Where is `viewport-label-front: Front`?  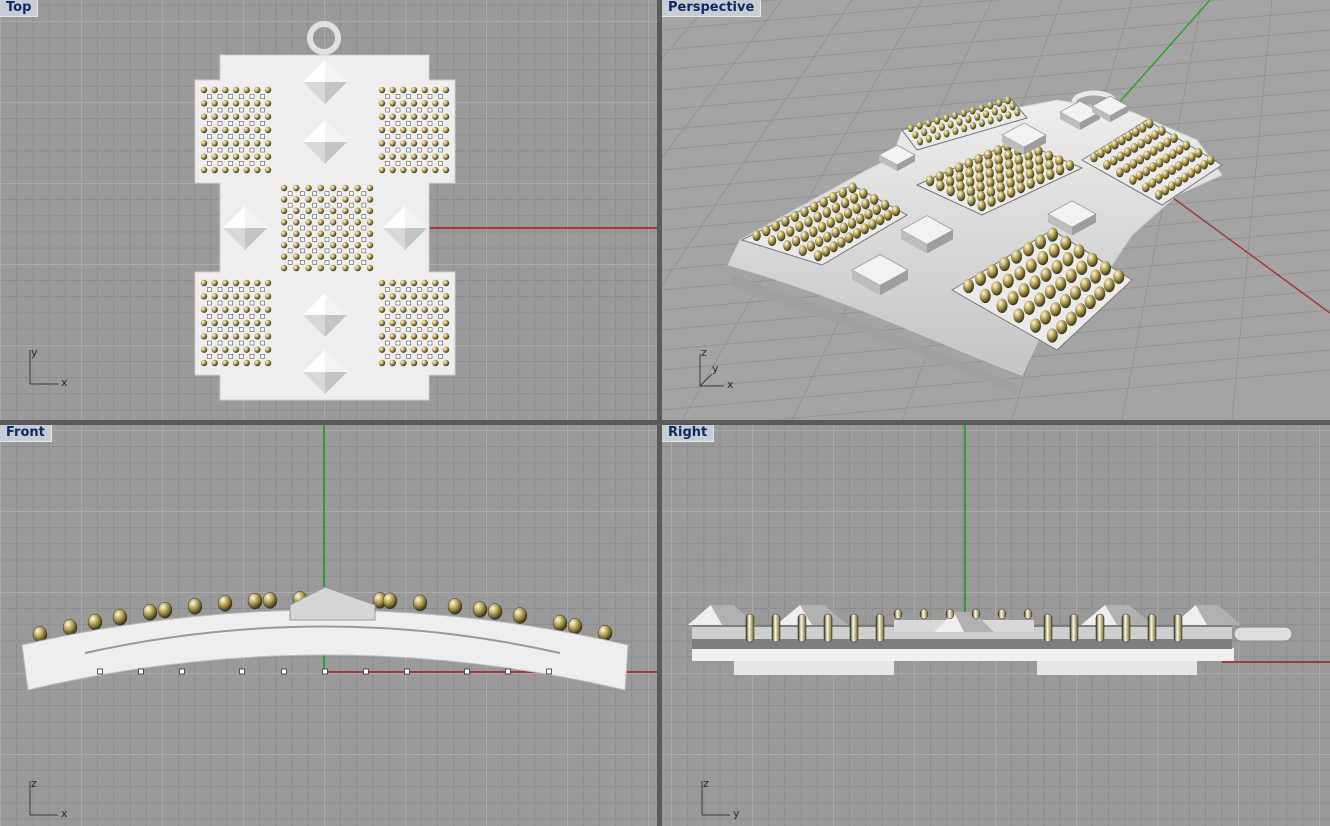
viewport-label-front: Front is located at coordinates (26, 433).